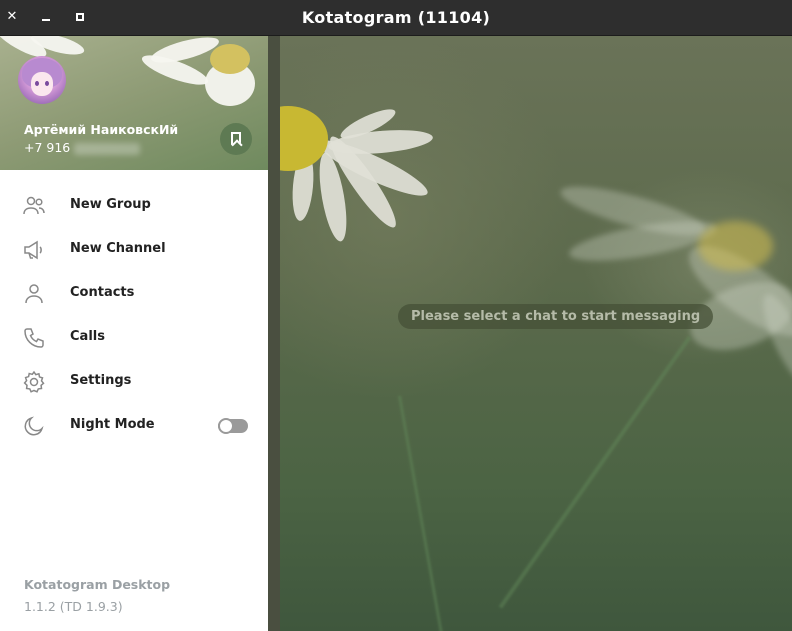 The width and height of the screenshot is (792, 631). What do you see at coordinates (101, 129) in the screenshot?
I see `profile-name: Артёмий НаиковскИй` at bounding box center [101, 129].